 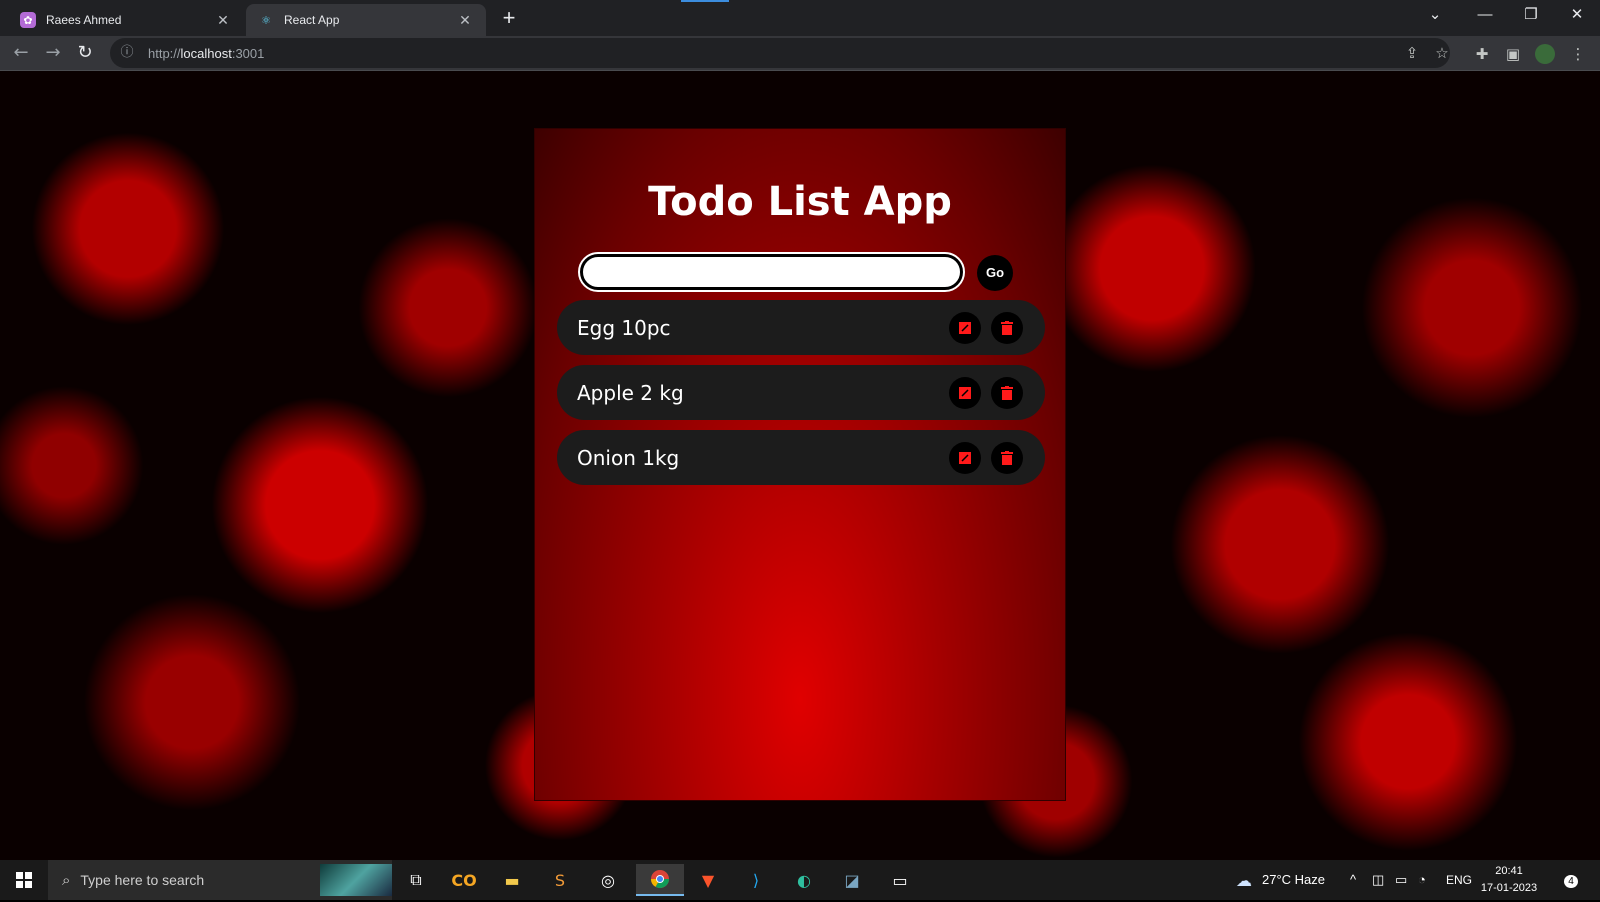 I want to click on vscode-icon: ⟩, so click(x=756, y=880).